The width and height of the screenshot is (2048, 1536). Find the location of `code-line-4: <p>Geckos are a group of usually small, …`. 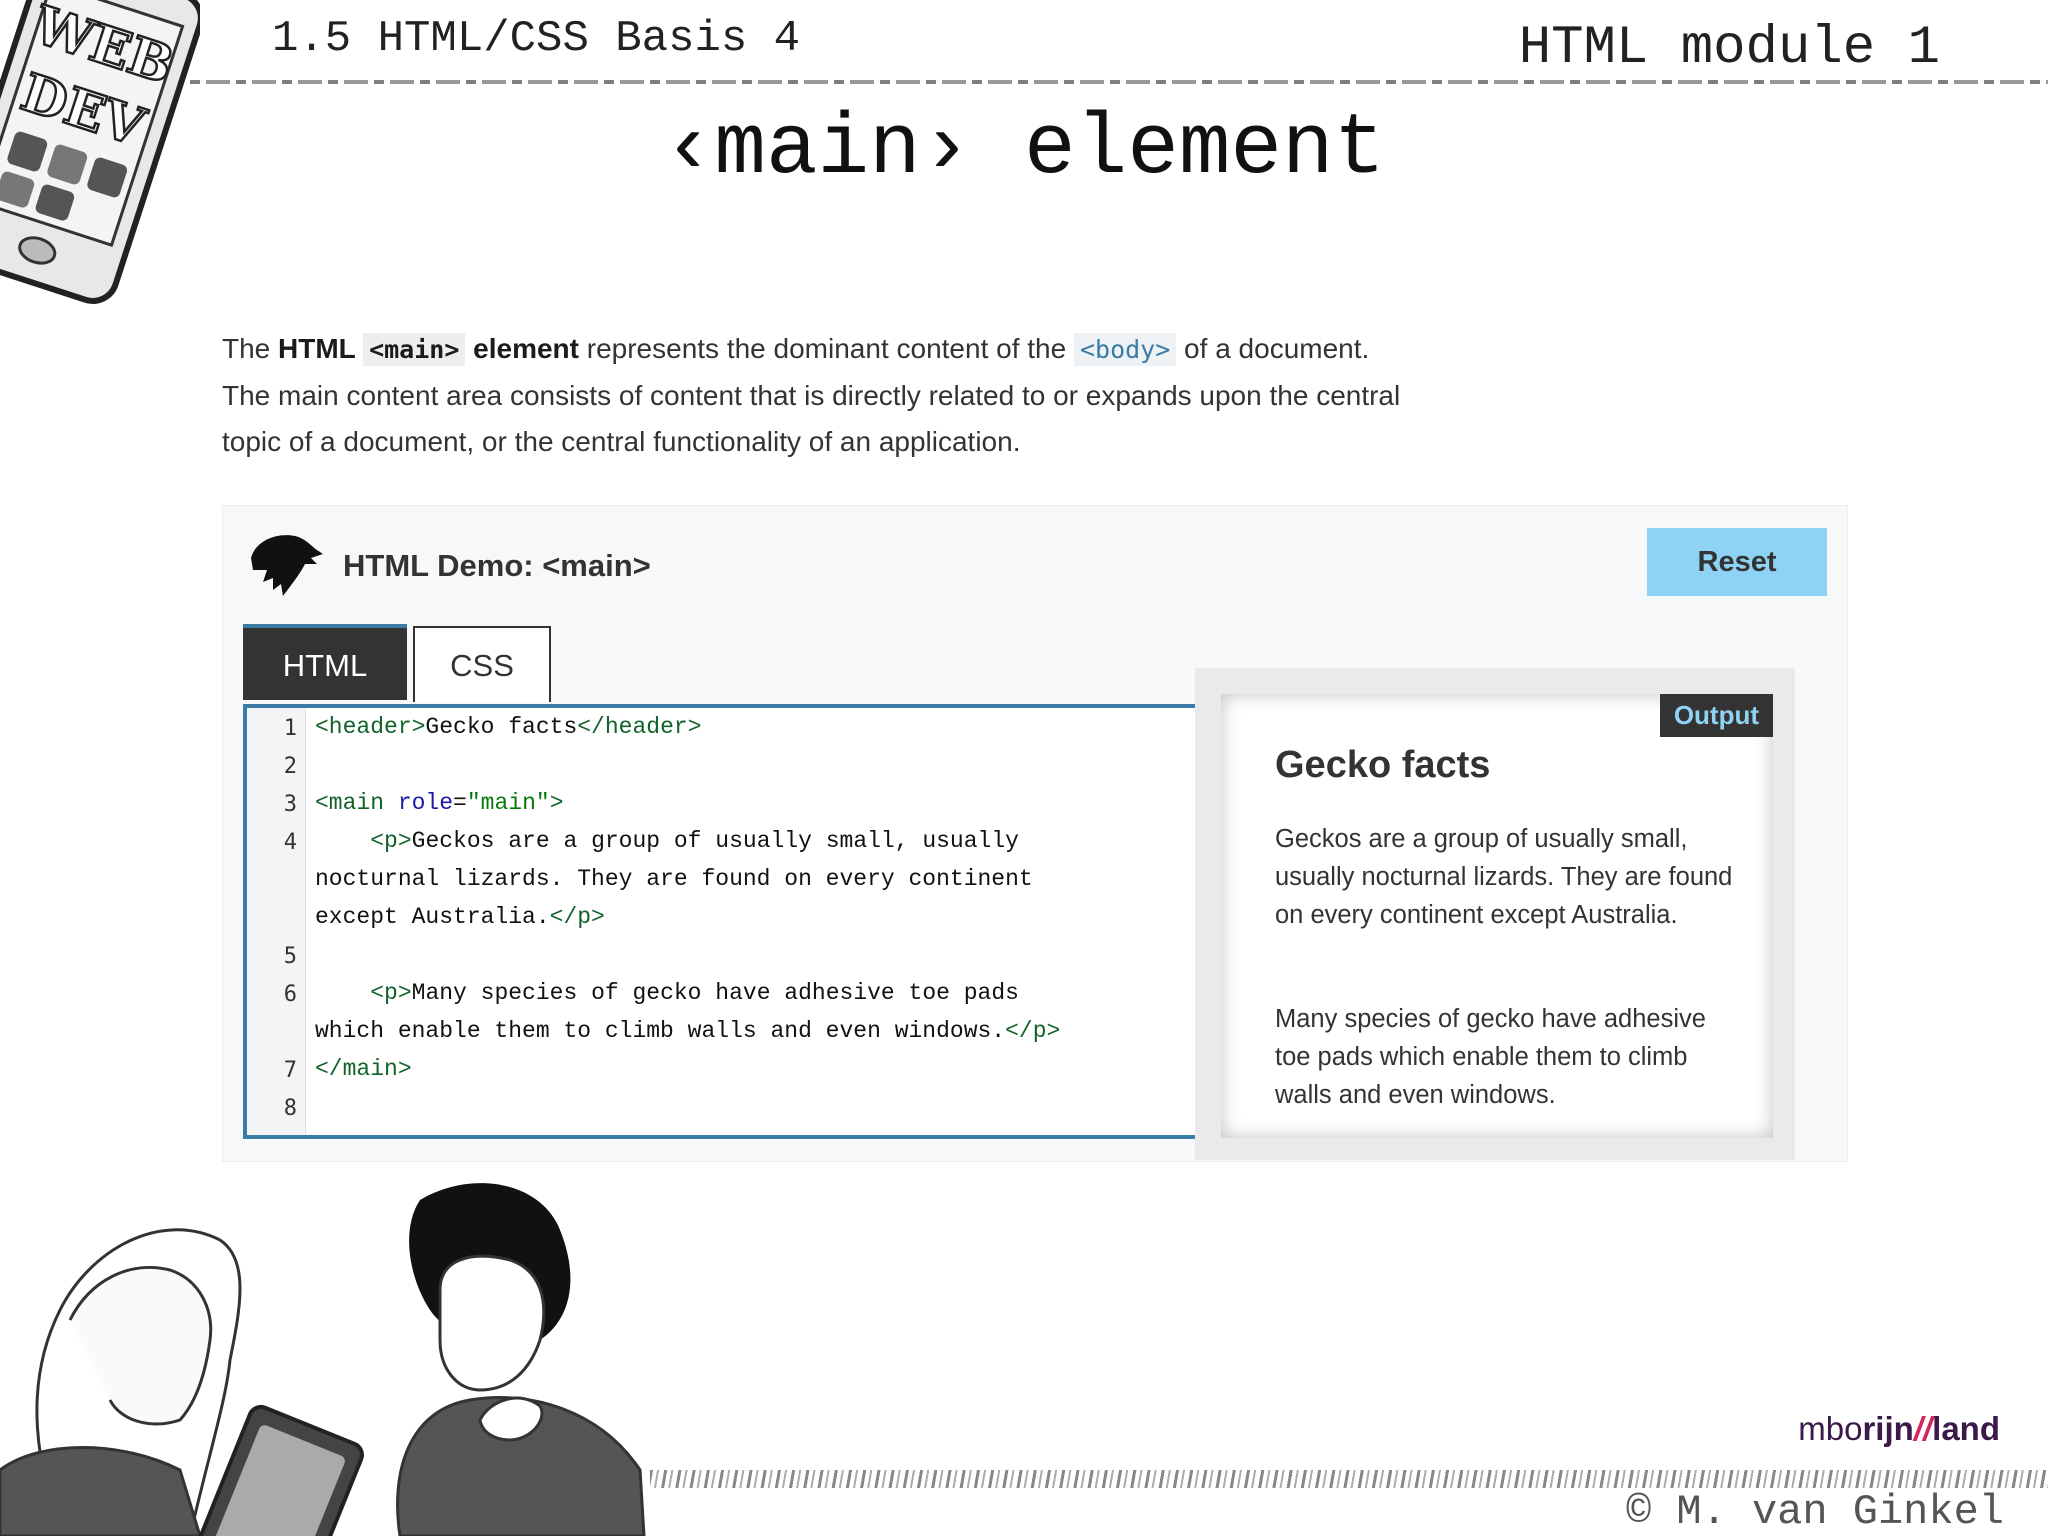

code-line-4: <p>Geckos are a group of usually small, … is located at coordinates (760, 841).